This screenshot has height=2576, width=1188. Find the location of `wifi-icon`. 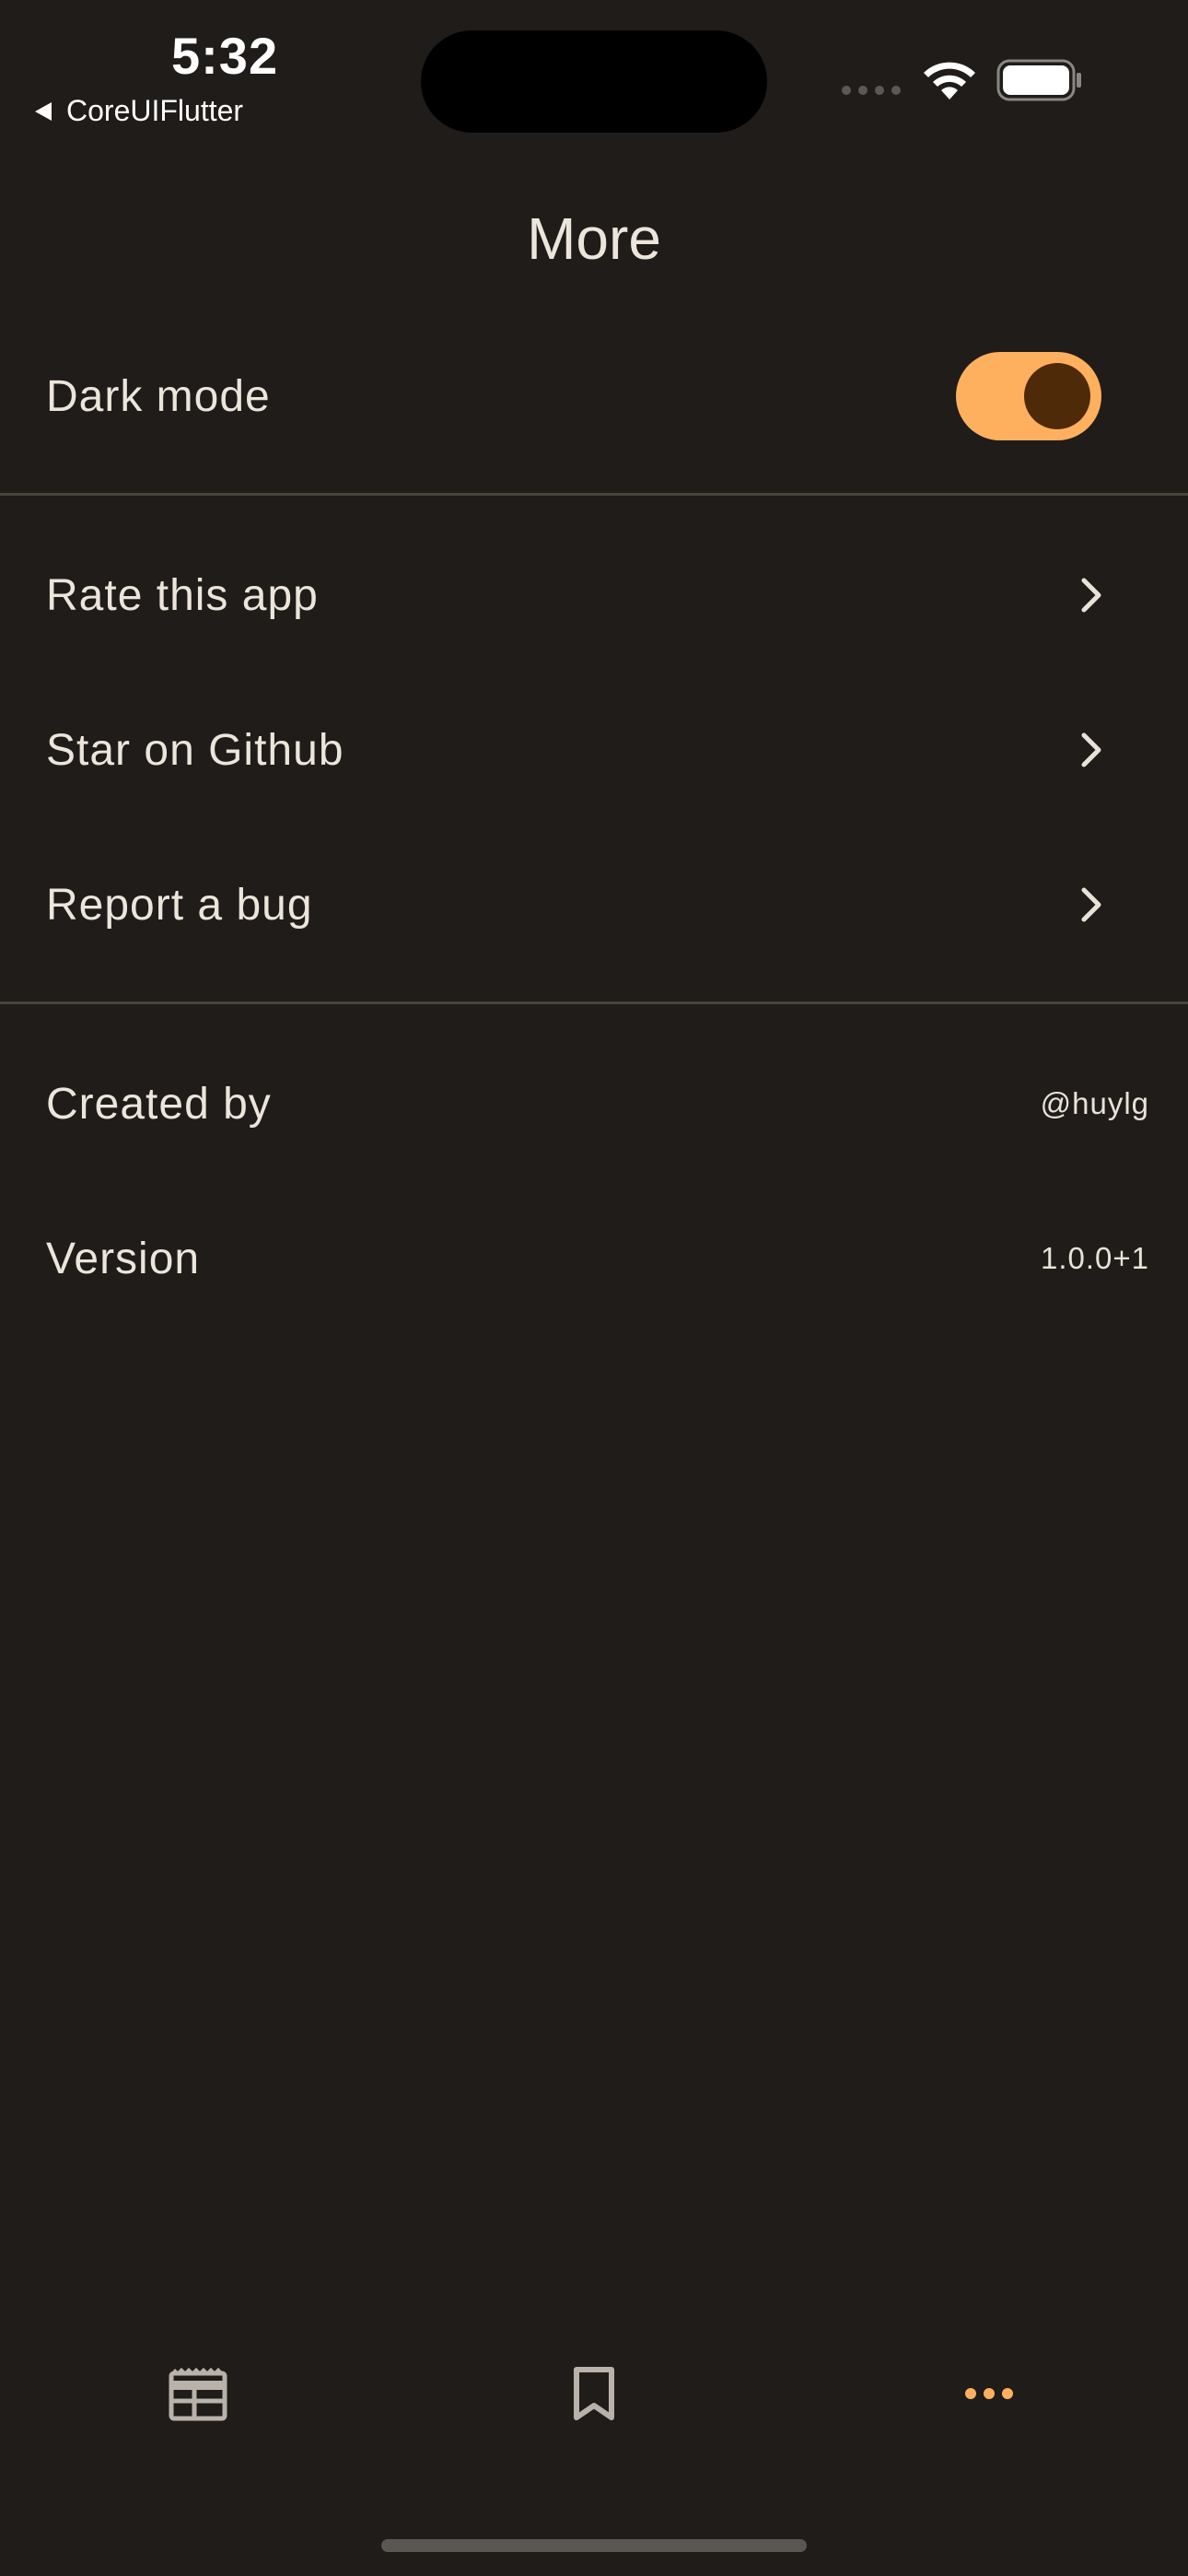

wifi-icon is located at coordinates (949, 81).